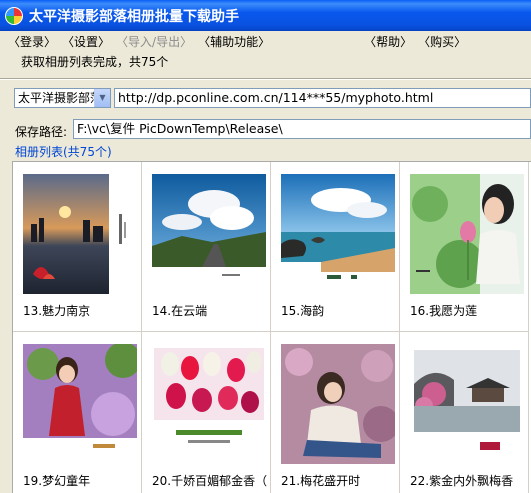 The image size is (531, 493). Describe the element at coordinates (209, 404) in the screenshot. I see `tulips-photo` at that location.